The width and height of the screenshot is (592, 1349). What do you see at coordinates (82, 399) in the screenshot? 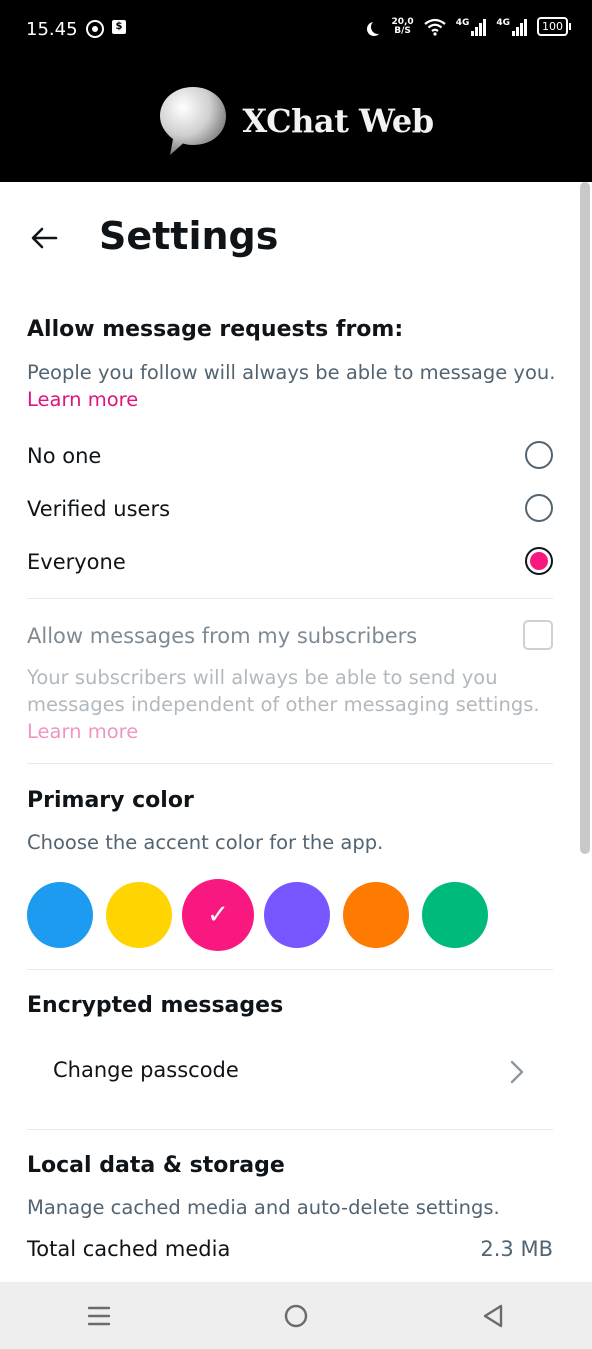
I see `message-requests-learn-more-link: Learn more` at bounding box center [82, 399].